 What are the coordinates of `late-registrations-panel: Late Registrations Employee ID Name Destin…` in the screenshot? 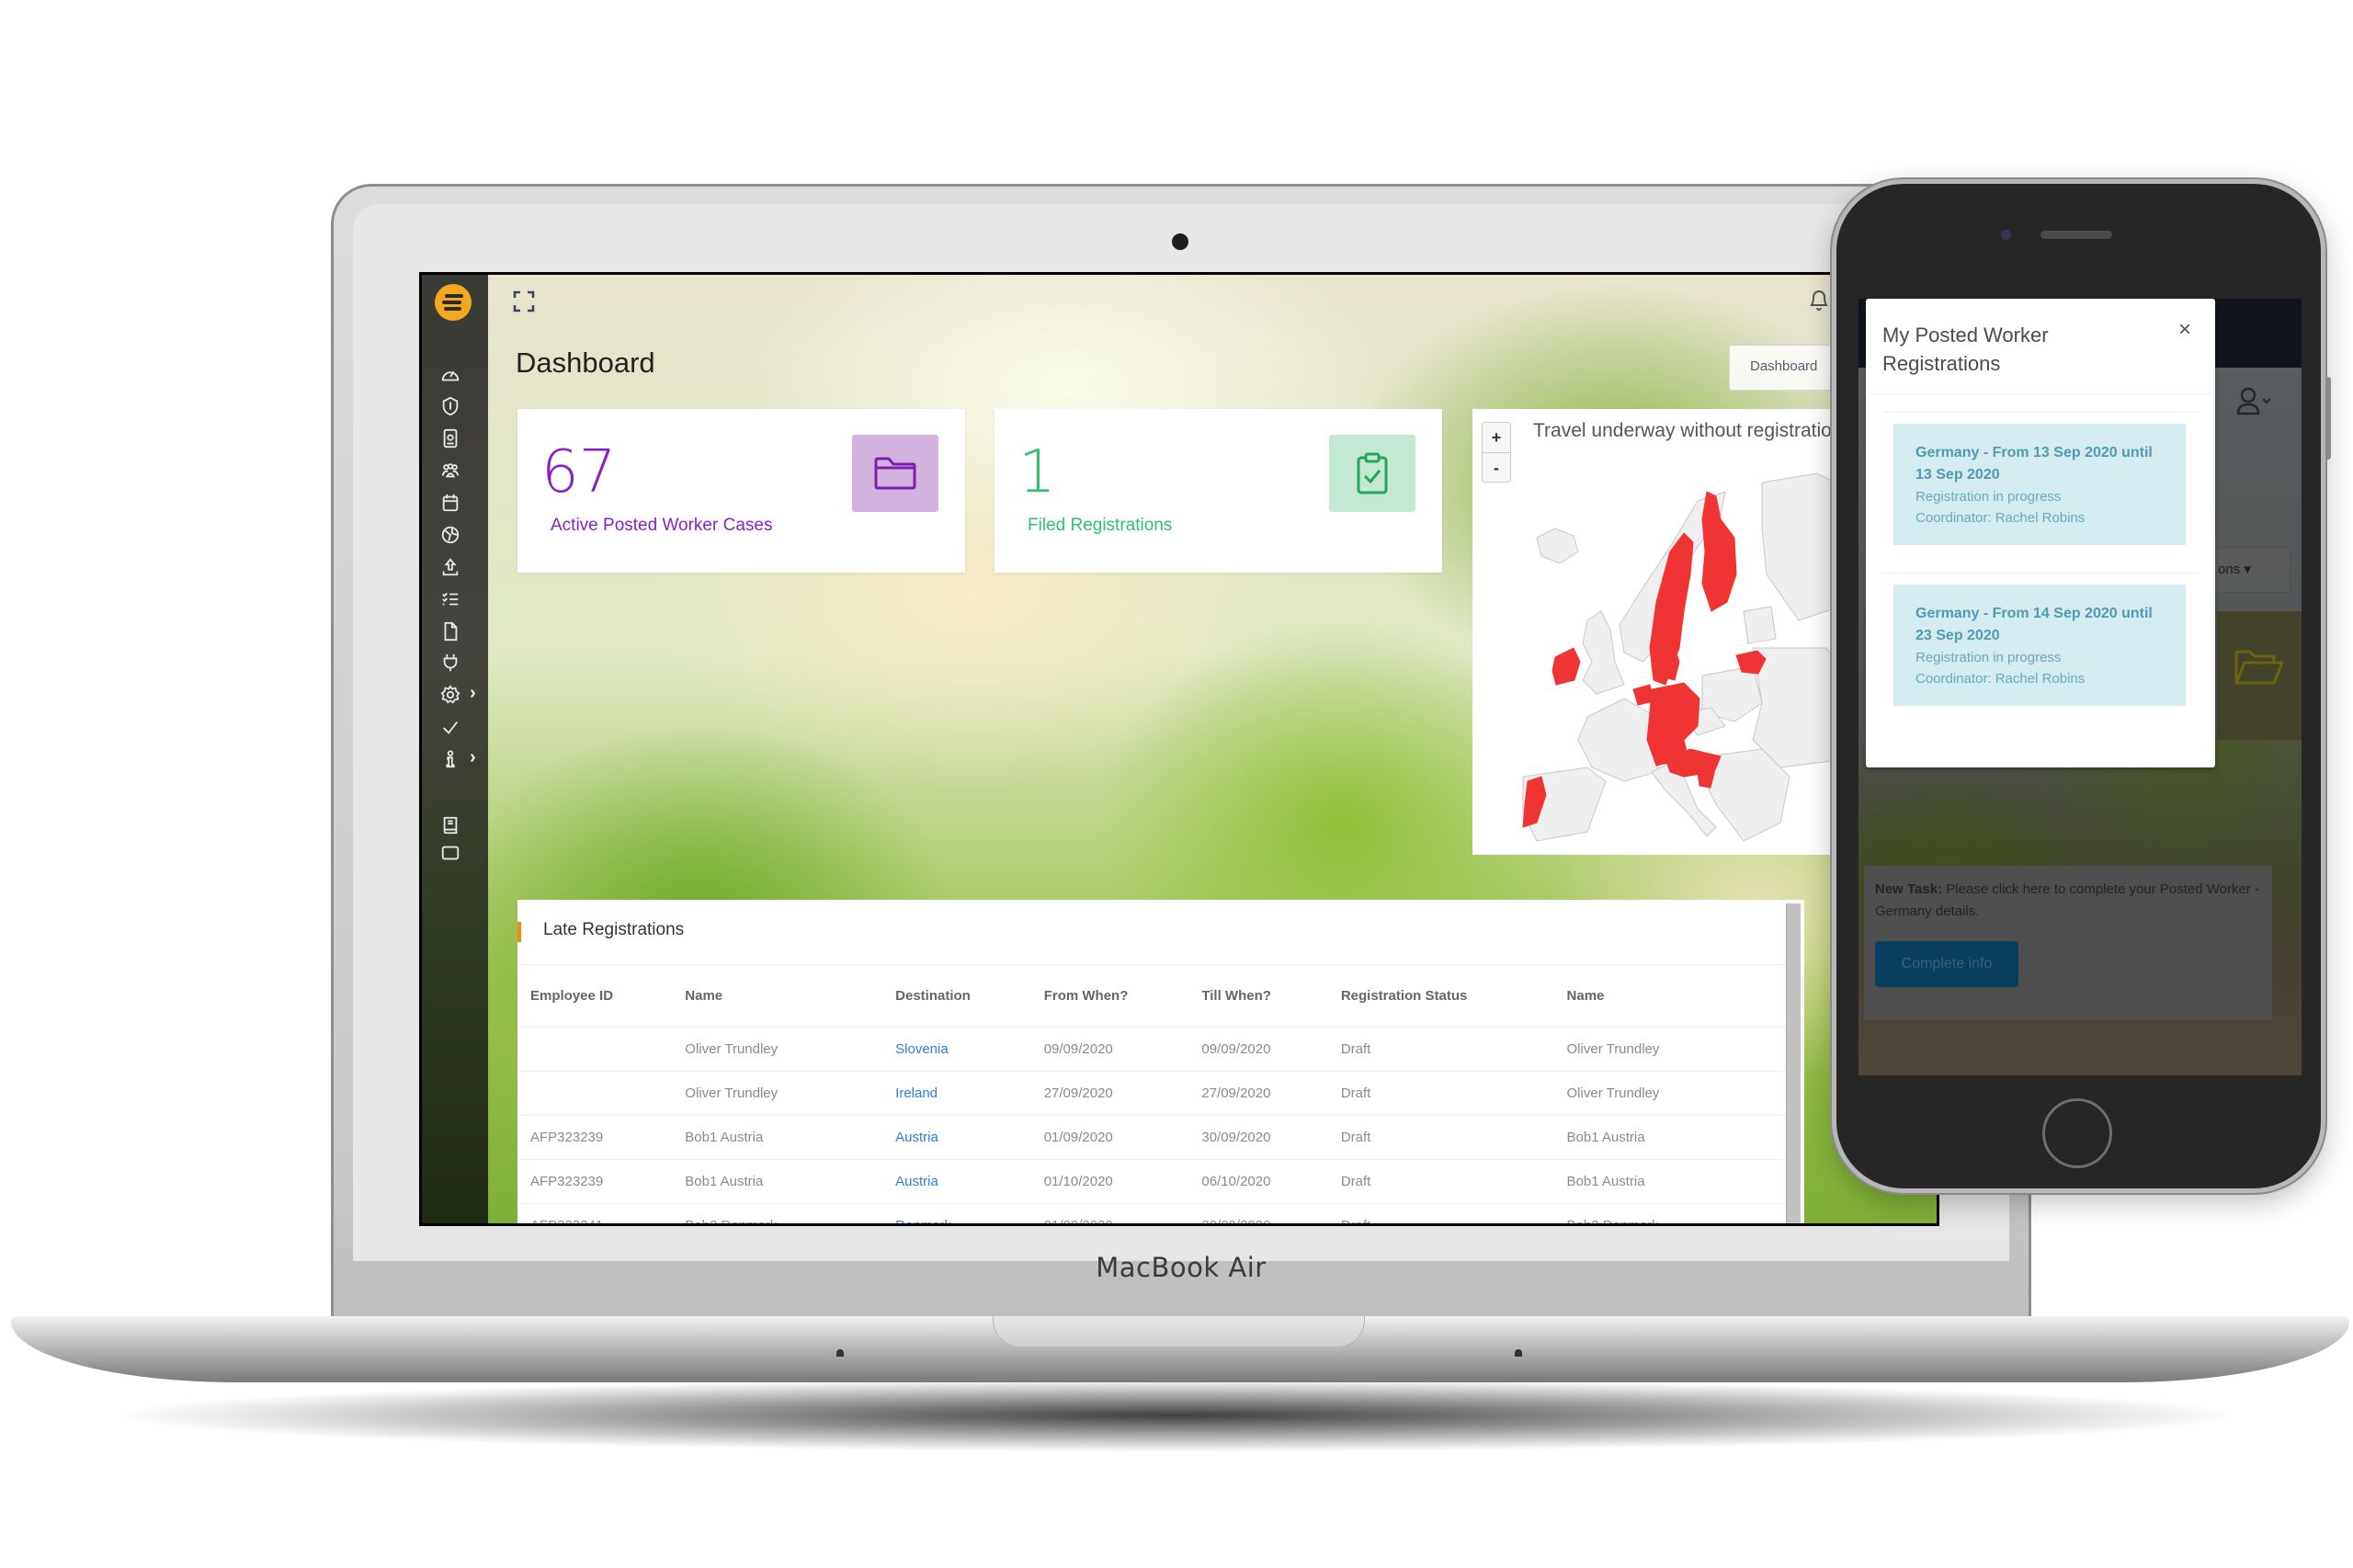 It's located at (1160, 1061).